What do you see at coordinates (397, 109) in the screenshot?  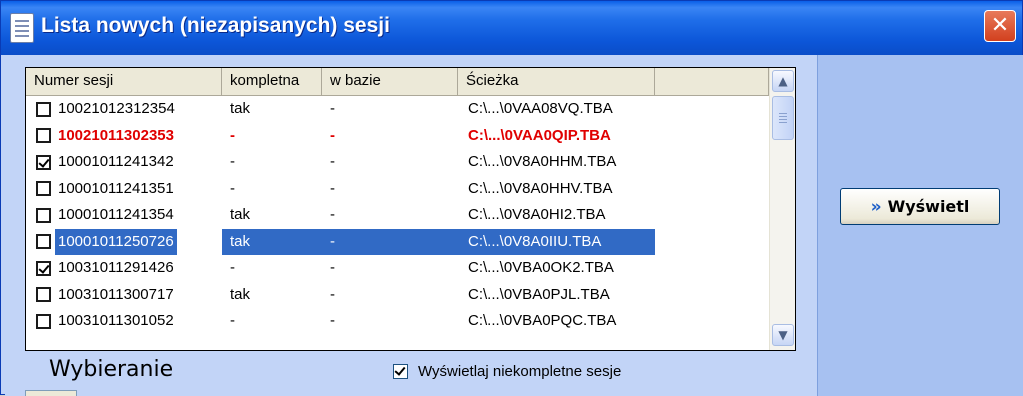 I see `table-row: 10021012312354 tak - C:\...\0VAA08VQ.TBA` at bounding box center [397, 109].